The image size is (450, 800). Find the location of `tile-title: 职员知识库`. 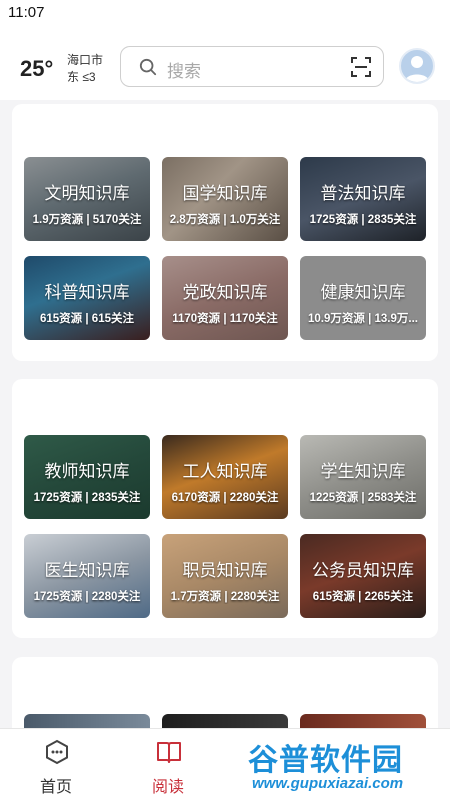

tile-title: 职员知识库 is located at coordinates (225, 570).